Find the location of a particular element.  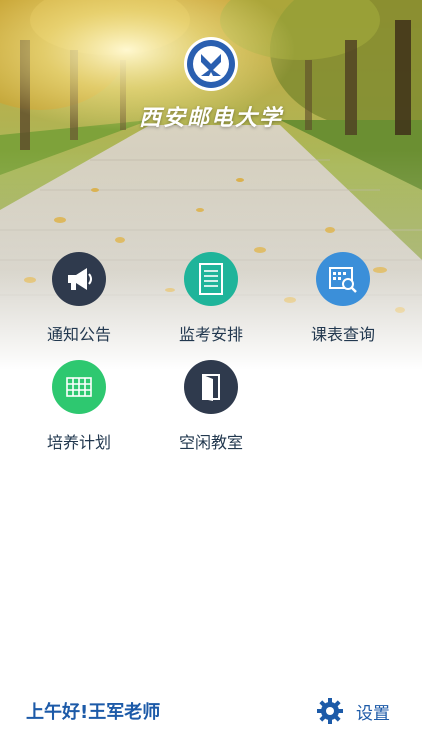

school-name: 西安邮电大学 is located at coordinates (210, 118).